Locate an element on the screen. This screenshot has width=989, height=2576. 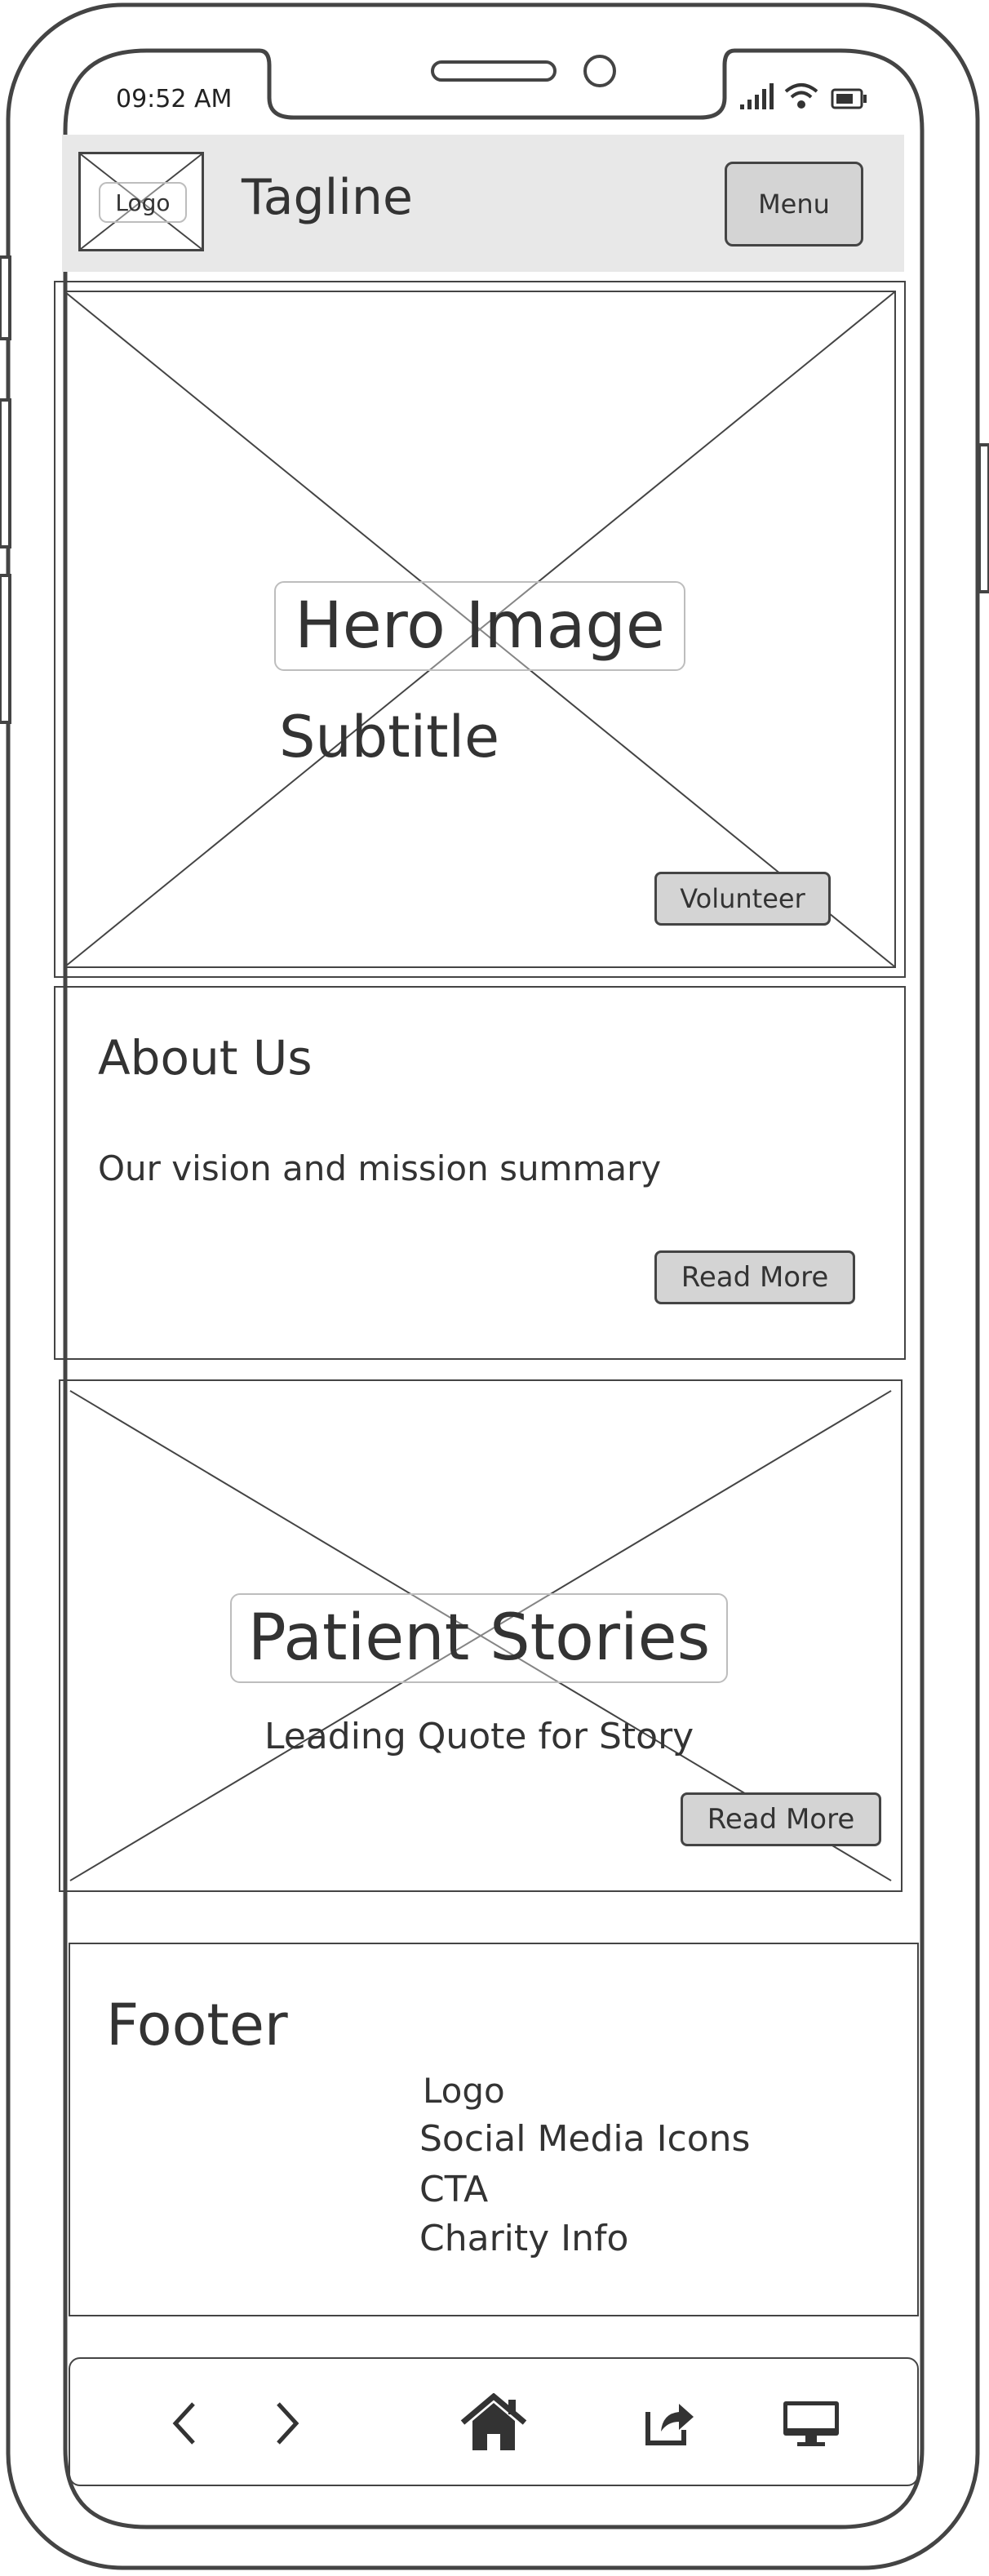
hero-title-box: Hero Image is located at coordinates (479, 626).